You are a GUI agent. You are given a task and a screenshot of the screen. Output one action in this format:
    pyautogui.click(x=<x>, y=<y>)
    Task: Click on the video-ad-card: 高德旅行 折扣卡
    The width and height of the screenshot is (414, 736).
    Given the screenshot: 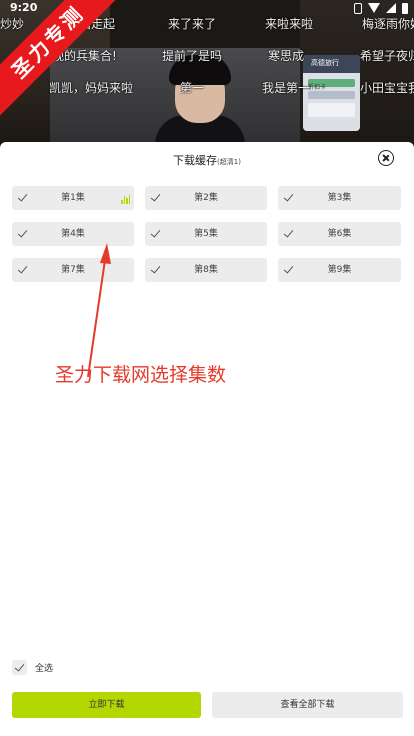 What is the action you would take?
    pyautogui.click(x=331, y=93)
    